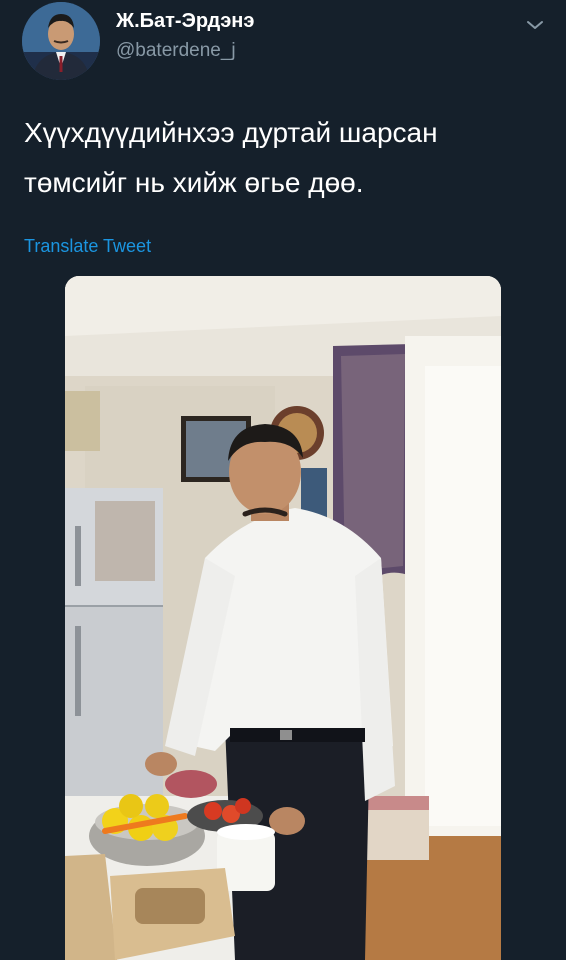 The height and width of the screenshot is (960, 566). I want to click on chevron-down-icon, so click(535, 25).